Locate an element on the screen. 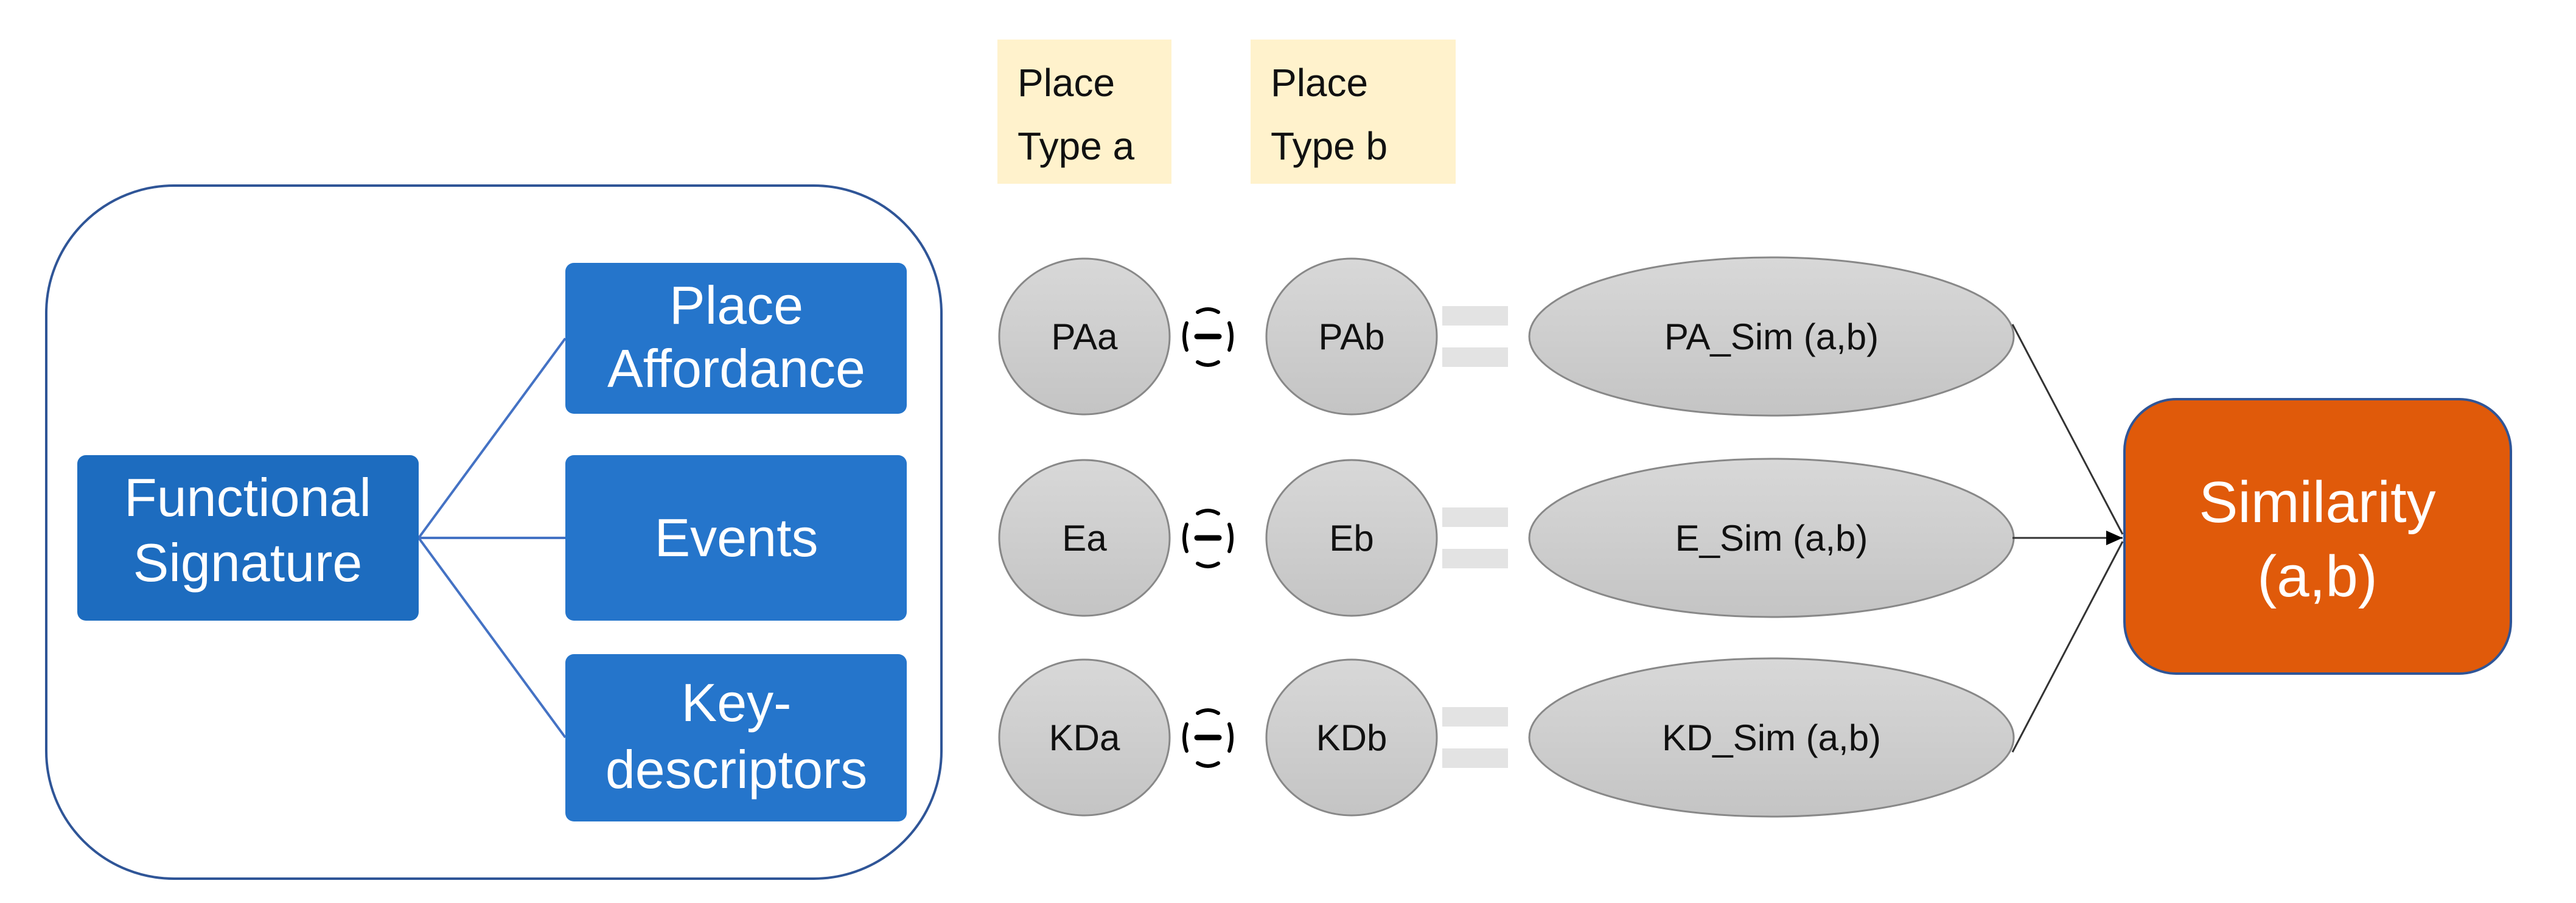  node-label: Ea is located at coordinates (1084, 538).